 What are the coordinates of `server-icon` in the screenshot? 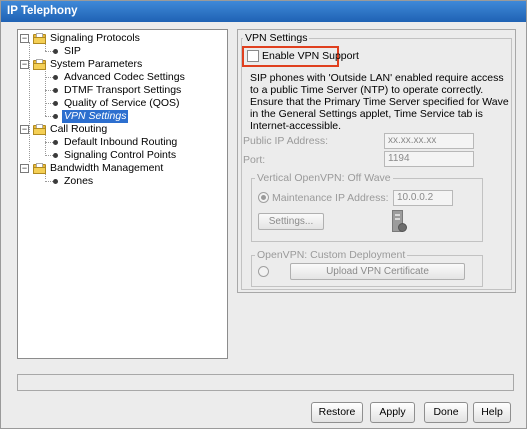 It's located at (399, 221).